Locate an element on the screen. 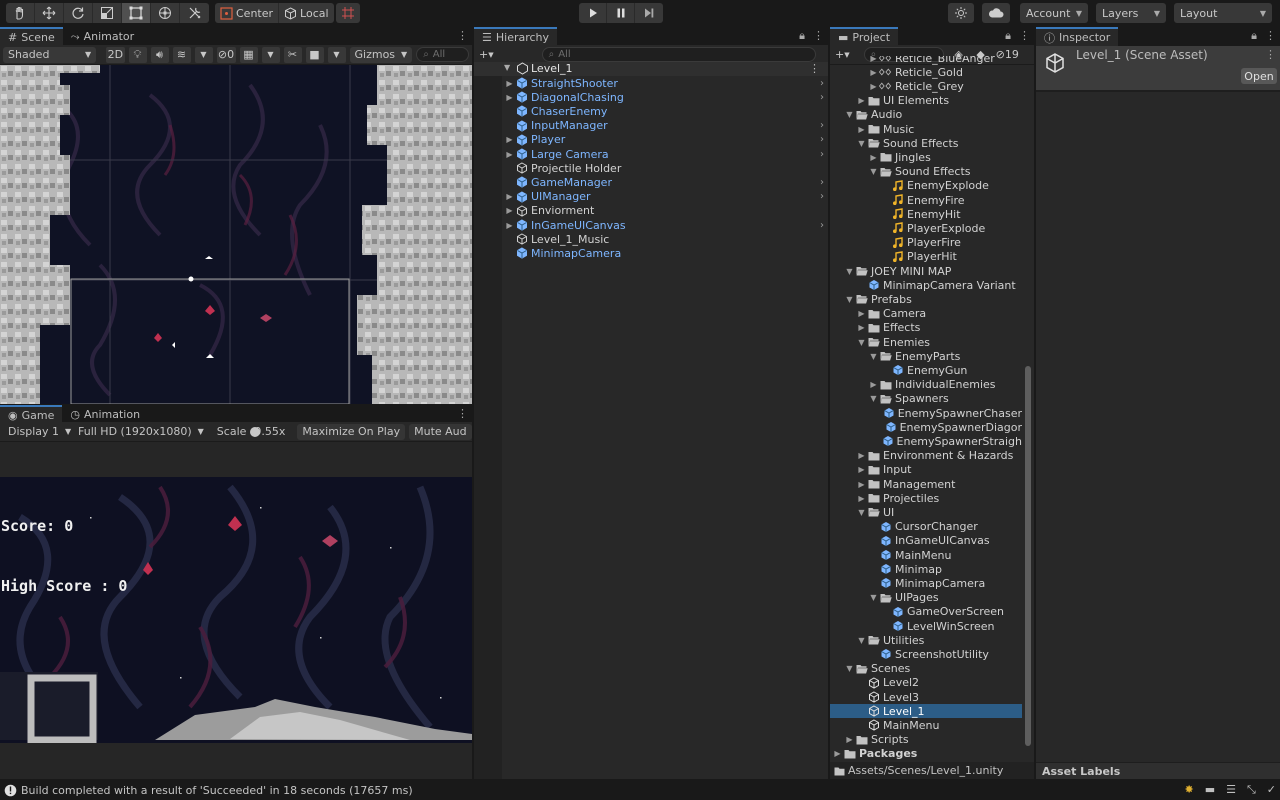 The width and height of the screenshot is (1280, 800). pivot-rotation-toggle: Local is located at coordinates (306, 13).